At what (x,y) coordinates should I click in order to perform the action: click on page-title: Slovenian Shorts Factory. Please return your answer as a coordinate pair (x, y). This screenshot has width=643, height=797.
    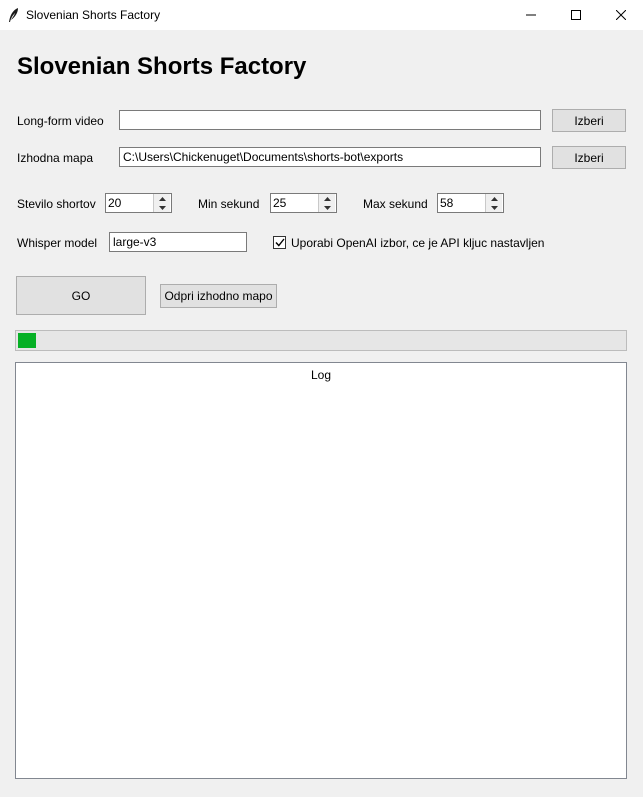
    Looking at the image, I should click on (162, 66).